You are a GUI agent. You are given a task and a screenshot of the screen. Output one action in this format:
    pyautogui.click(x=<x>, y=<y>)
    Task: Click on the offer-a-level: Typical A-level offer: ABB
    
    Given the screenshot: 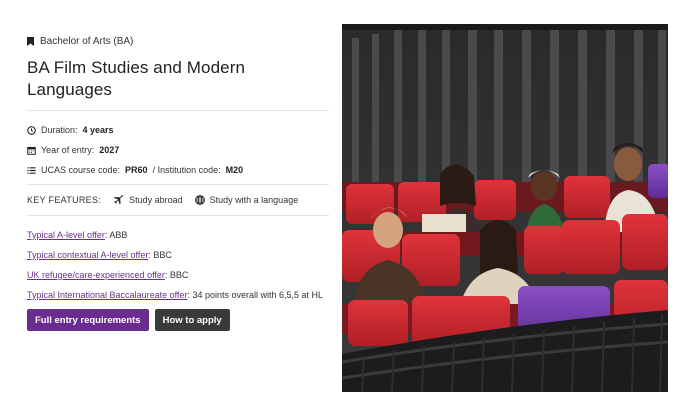 What is the action you would take?
    pyautogui.click(x=178, y=235)
    